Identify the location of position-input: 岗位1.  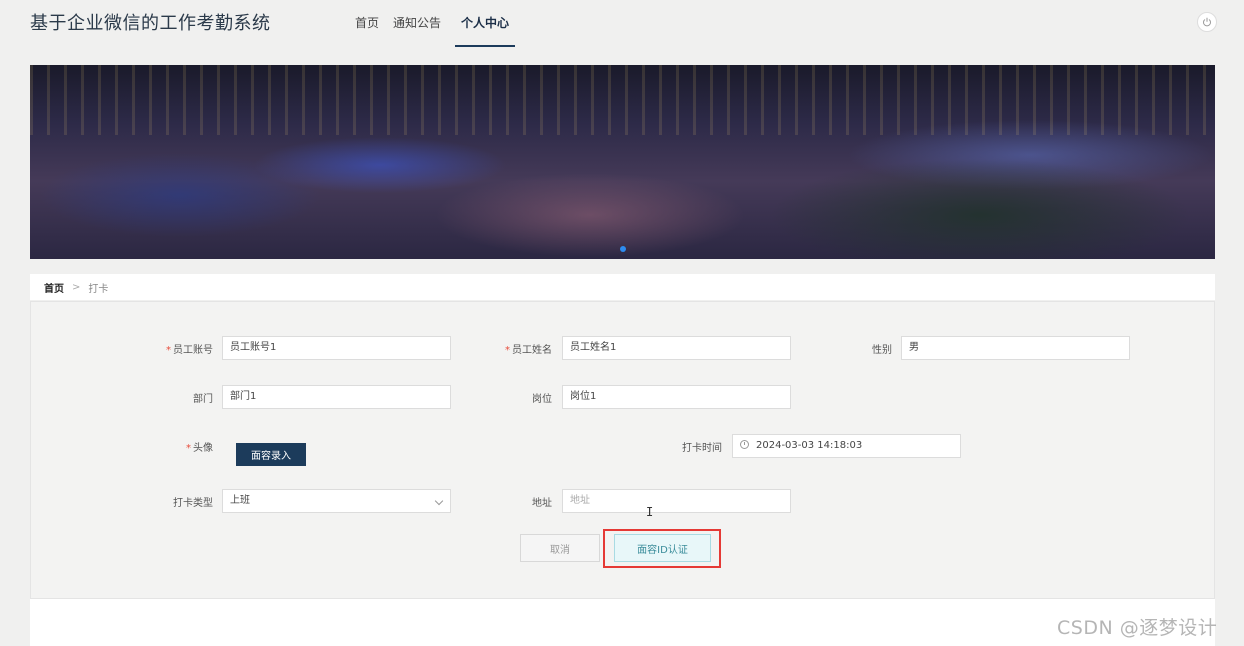
(676, 397).